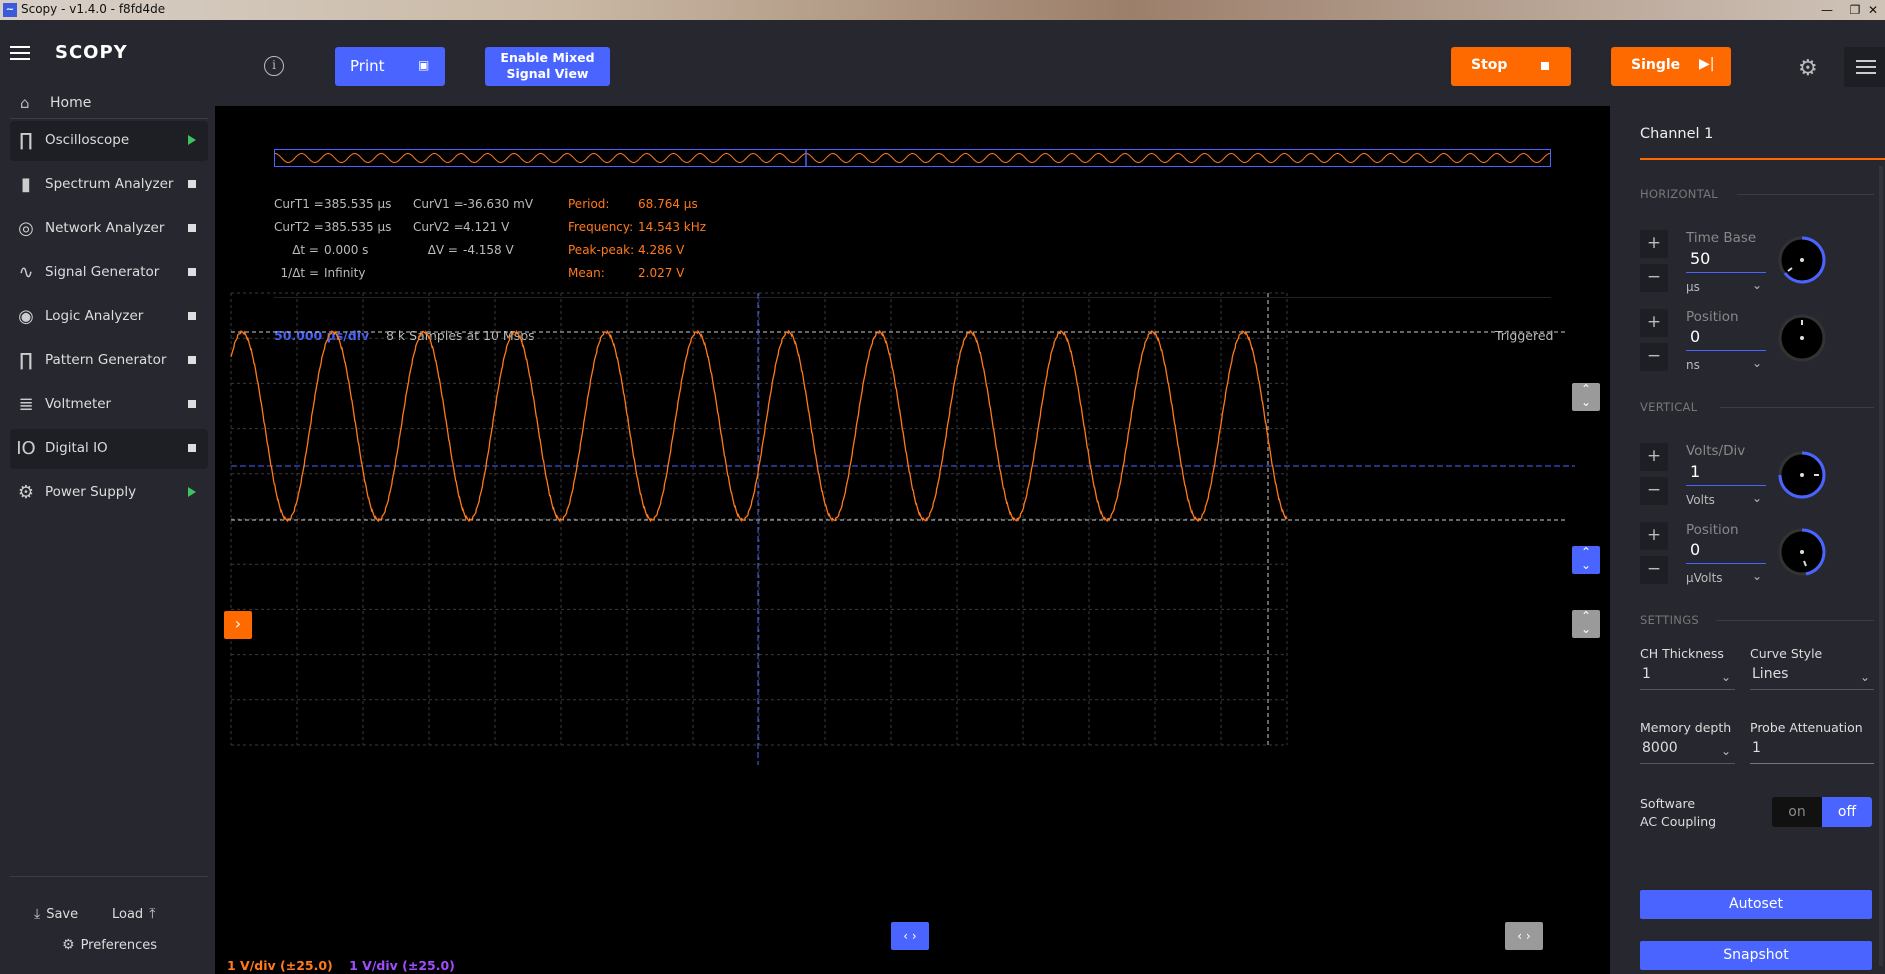 This screenshot has width=1885, height=974. Describe the element at coordinates (1654, 491) in the screenshot. I see `vdiv-minus-button: −` at that location.